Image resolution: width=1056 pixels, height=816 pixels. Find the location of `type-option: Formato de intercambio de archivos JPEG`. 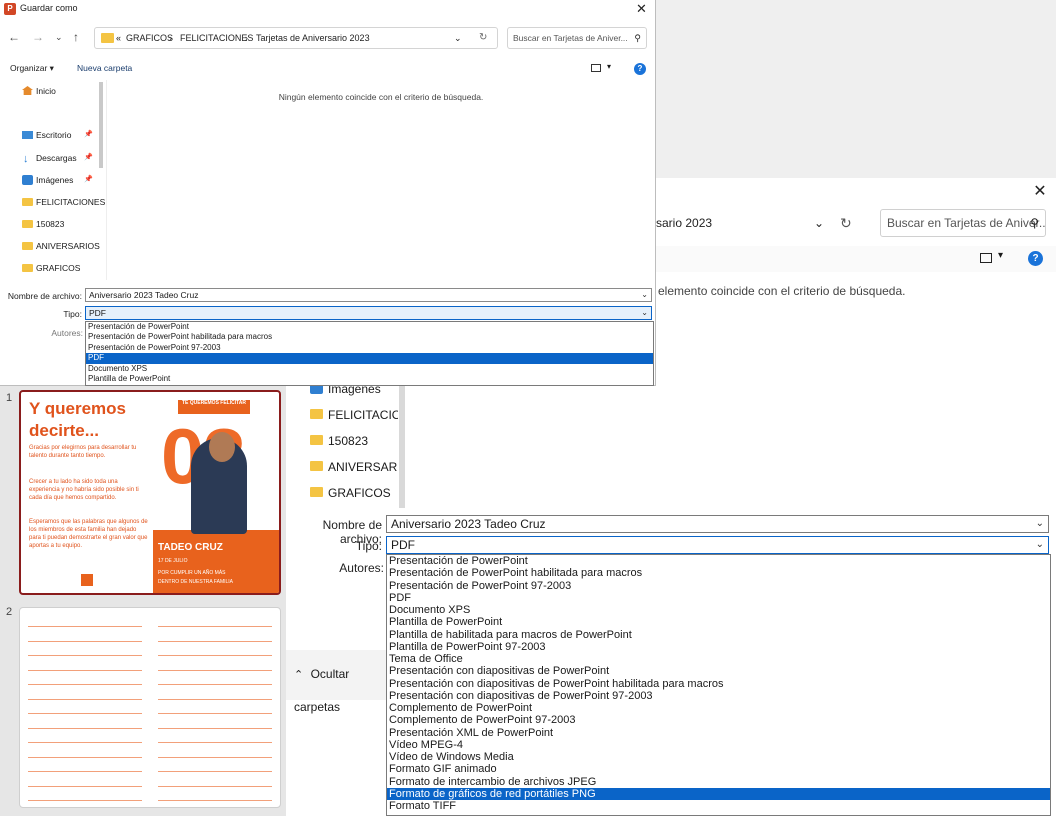

type-option: Formato de intercambio de archivos JPEG is located at coordinates (718, 782).